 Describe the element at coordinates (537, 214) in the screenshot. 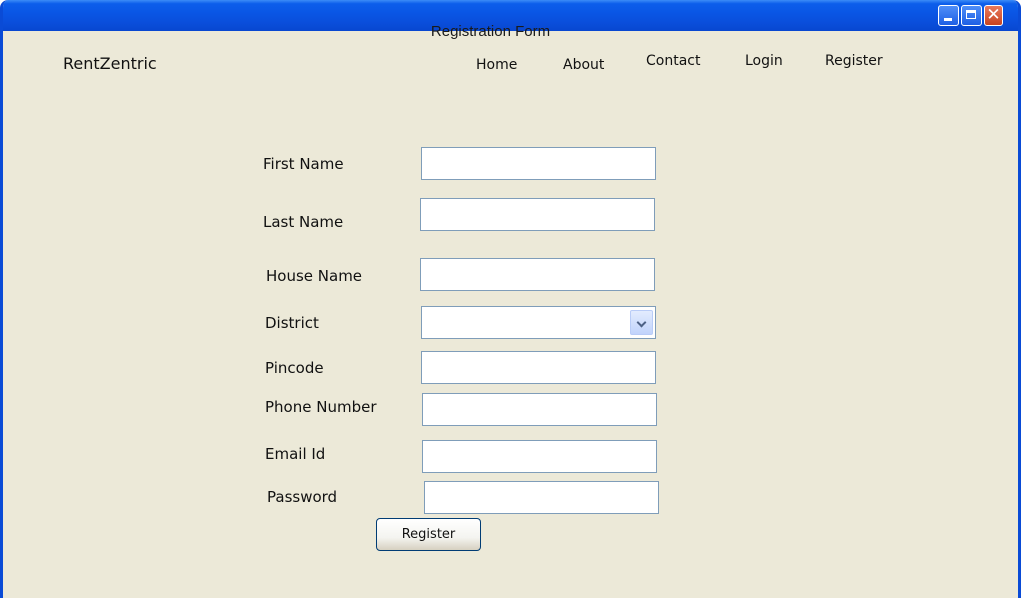

I see `last-name-field` at that location.